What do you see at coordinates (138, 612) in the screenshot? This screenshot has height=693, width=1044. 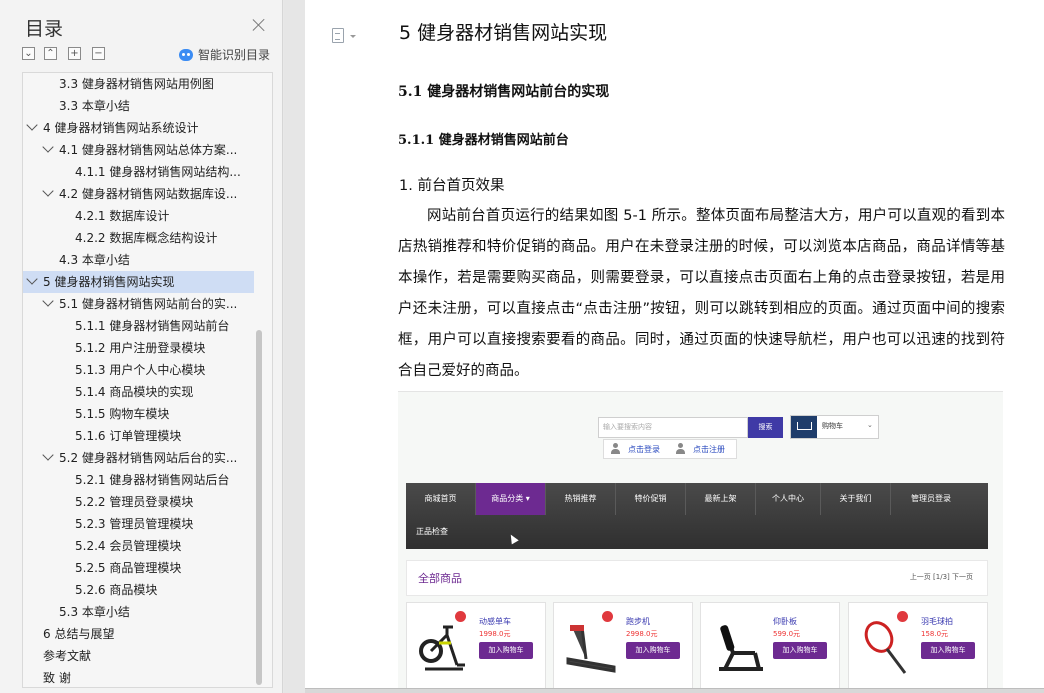 I see `toc-item: 5.3 本章小结` at bounding box center [138, 612].